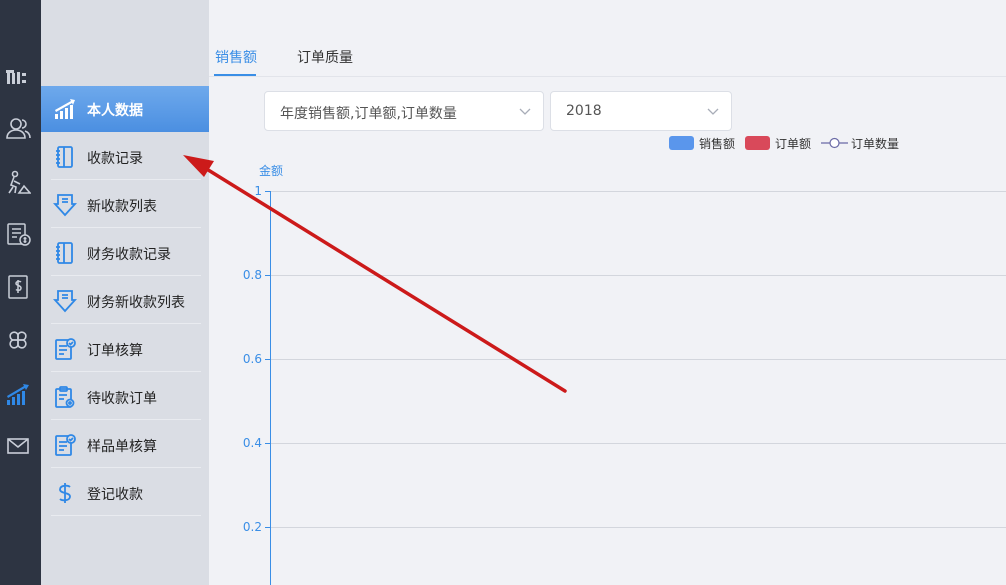 The width and height of the screenshot is (1006, 585). I want to click on y-tick-label: 0.4, so click(252, 443).